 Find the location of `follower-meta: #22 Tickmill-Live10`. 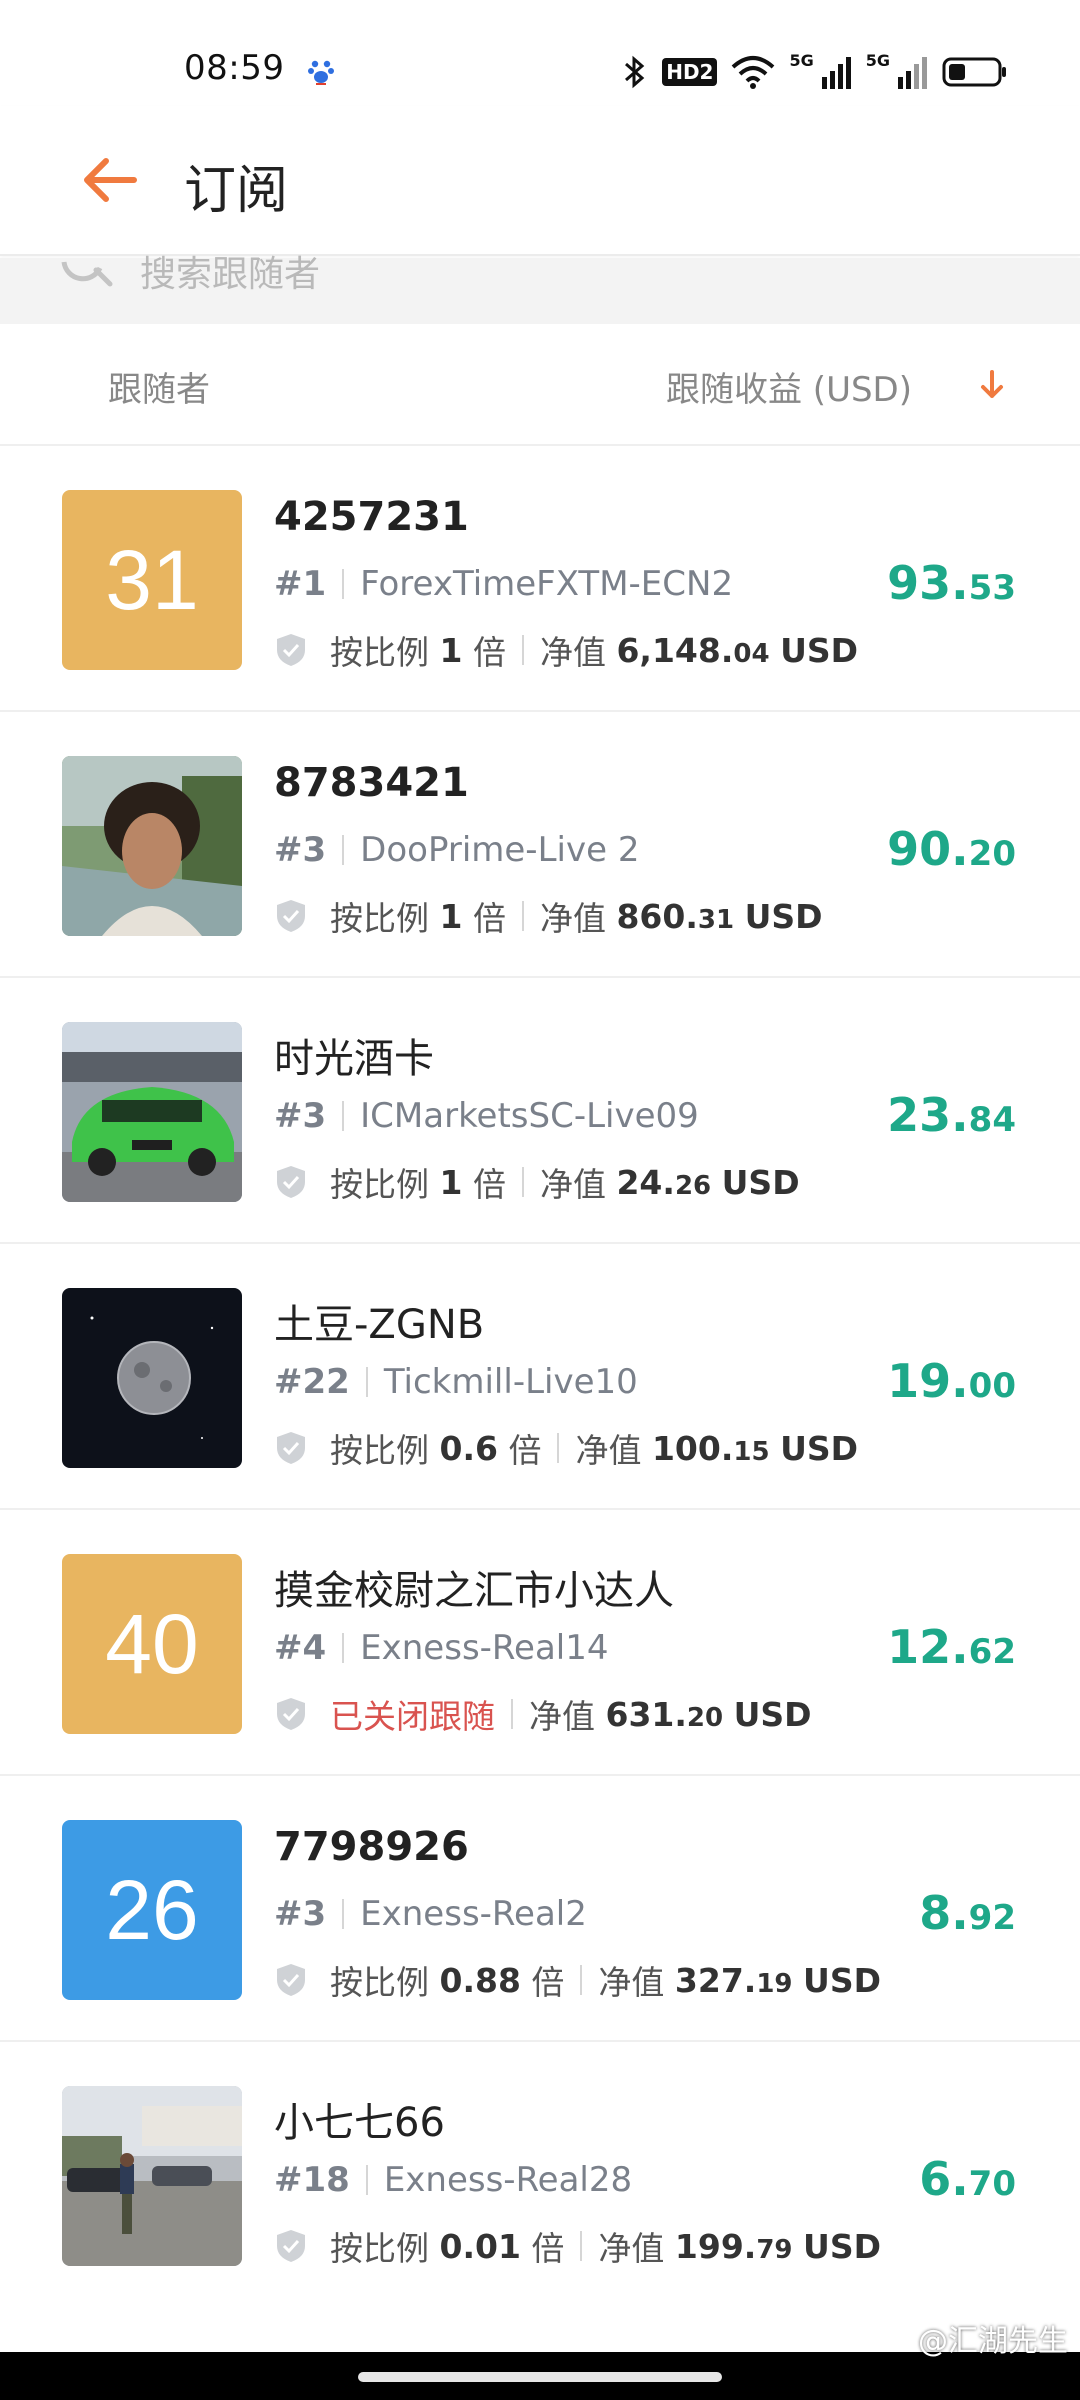

follower-meta: #22 Tickmill-Live10 is located at coordinates (456, 1382).